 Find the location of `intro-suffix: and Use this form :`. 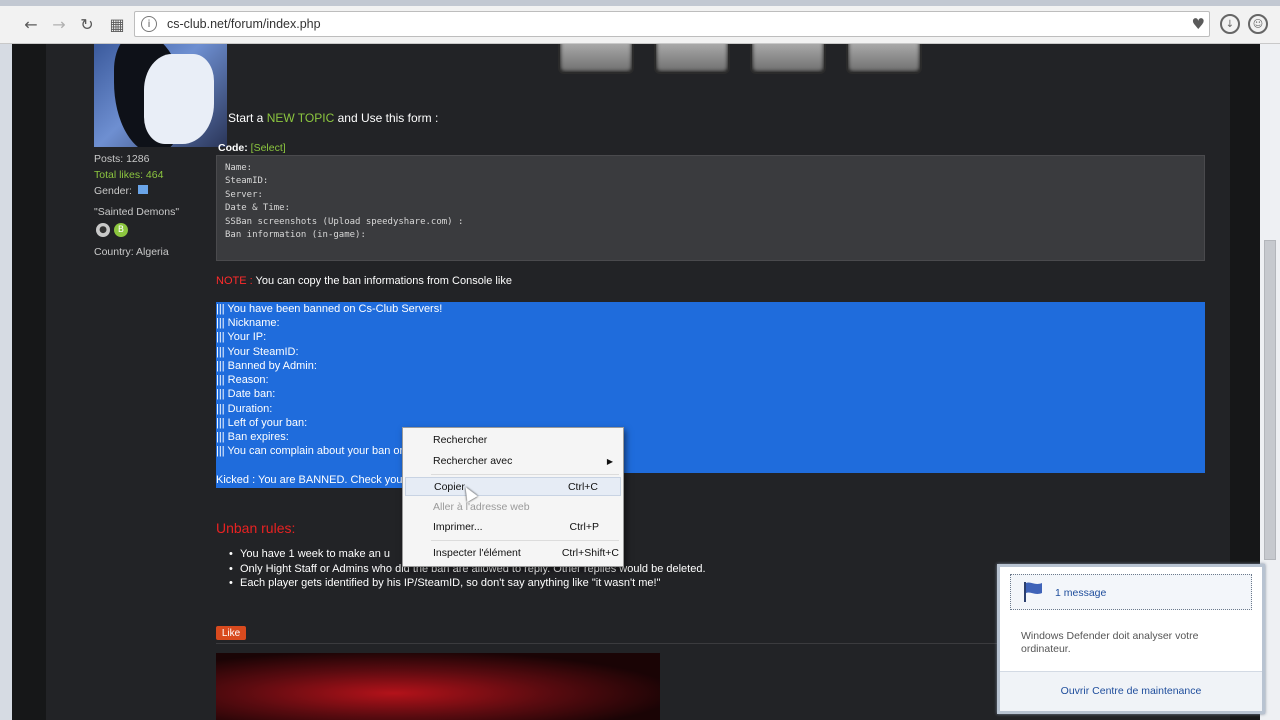

intro-suffix: and Use this form : is located at coordinates (386, 118).